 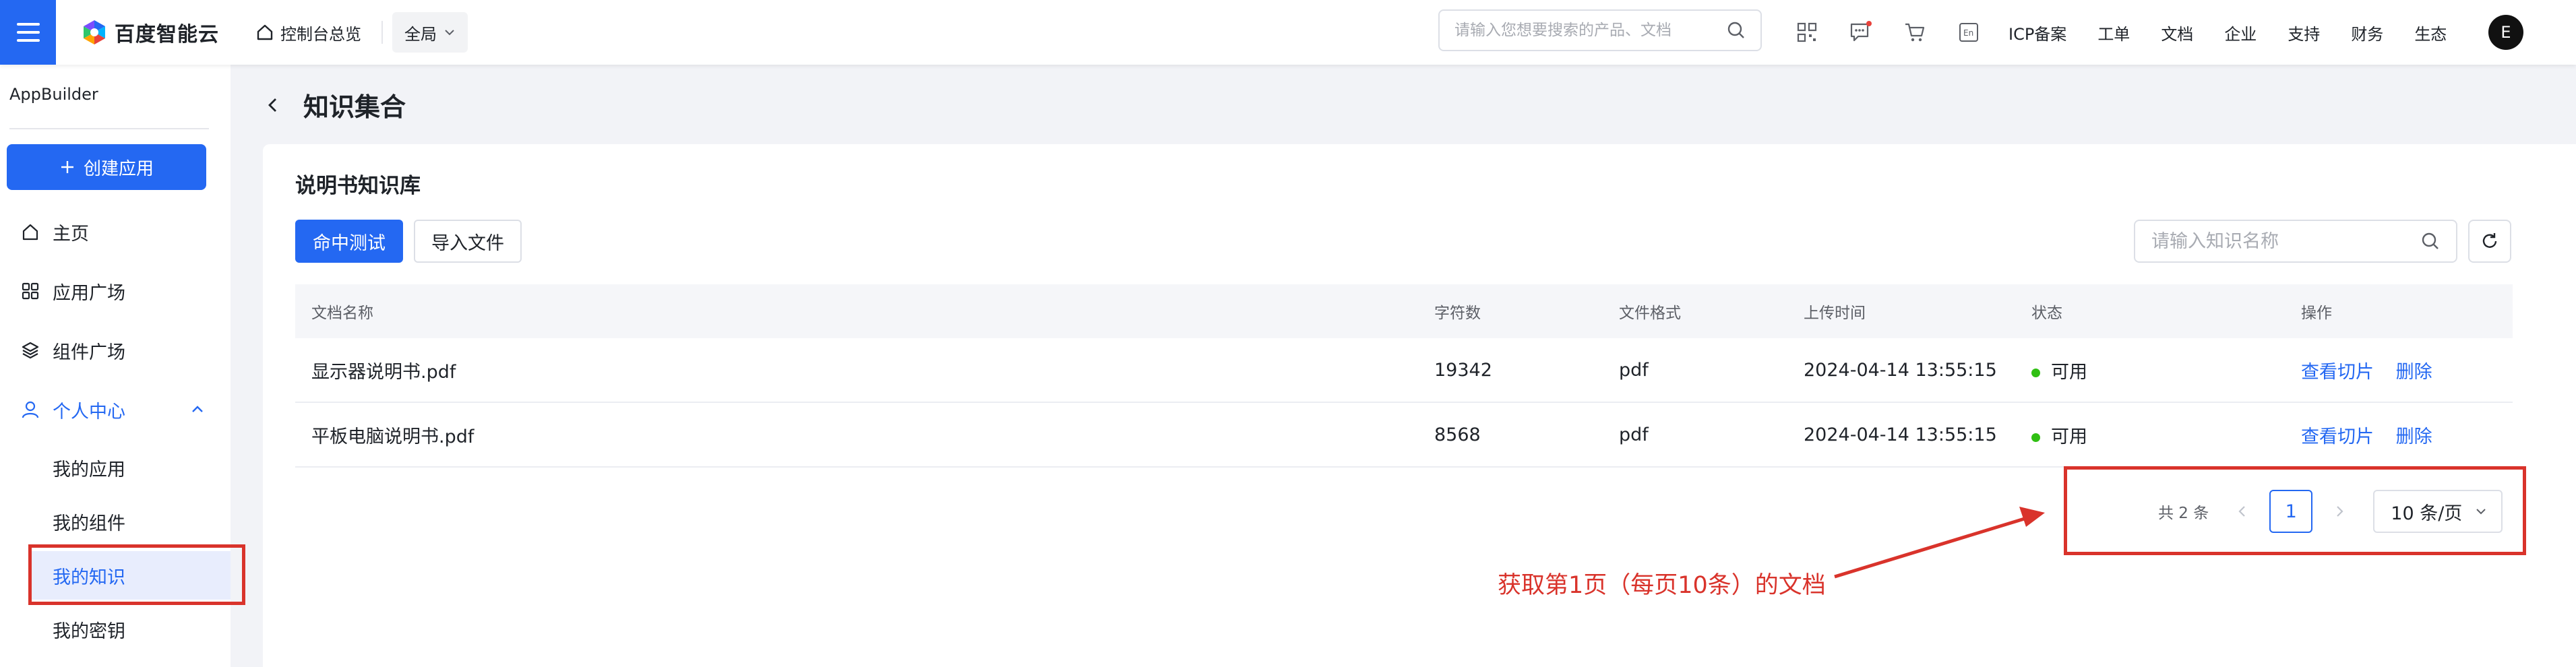 I want to click on divider, so click(x=382, y=32).